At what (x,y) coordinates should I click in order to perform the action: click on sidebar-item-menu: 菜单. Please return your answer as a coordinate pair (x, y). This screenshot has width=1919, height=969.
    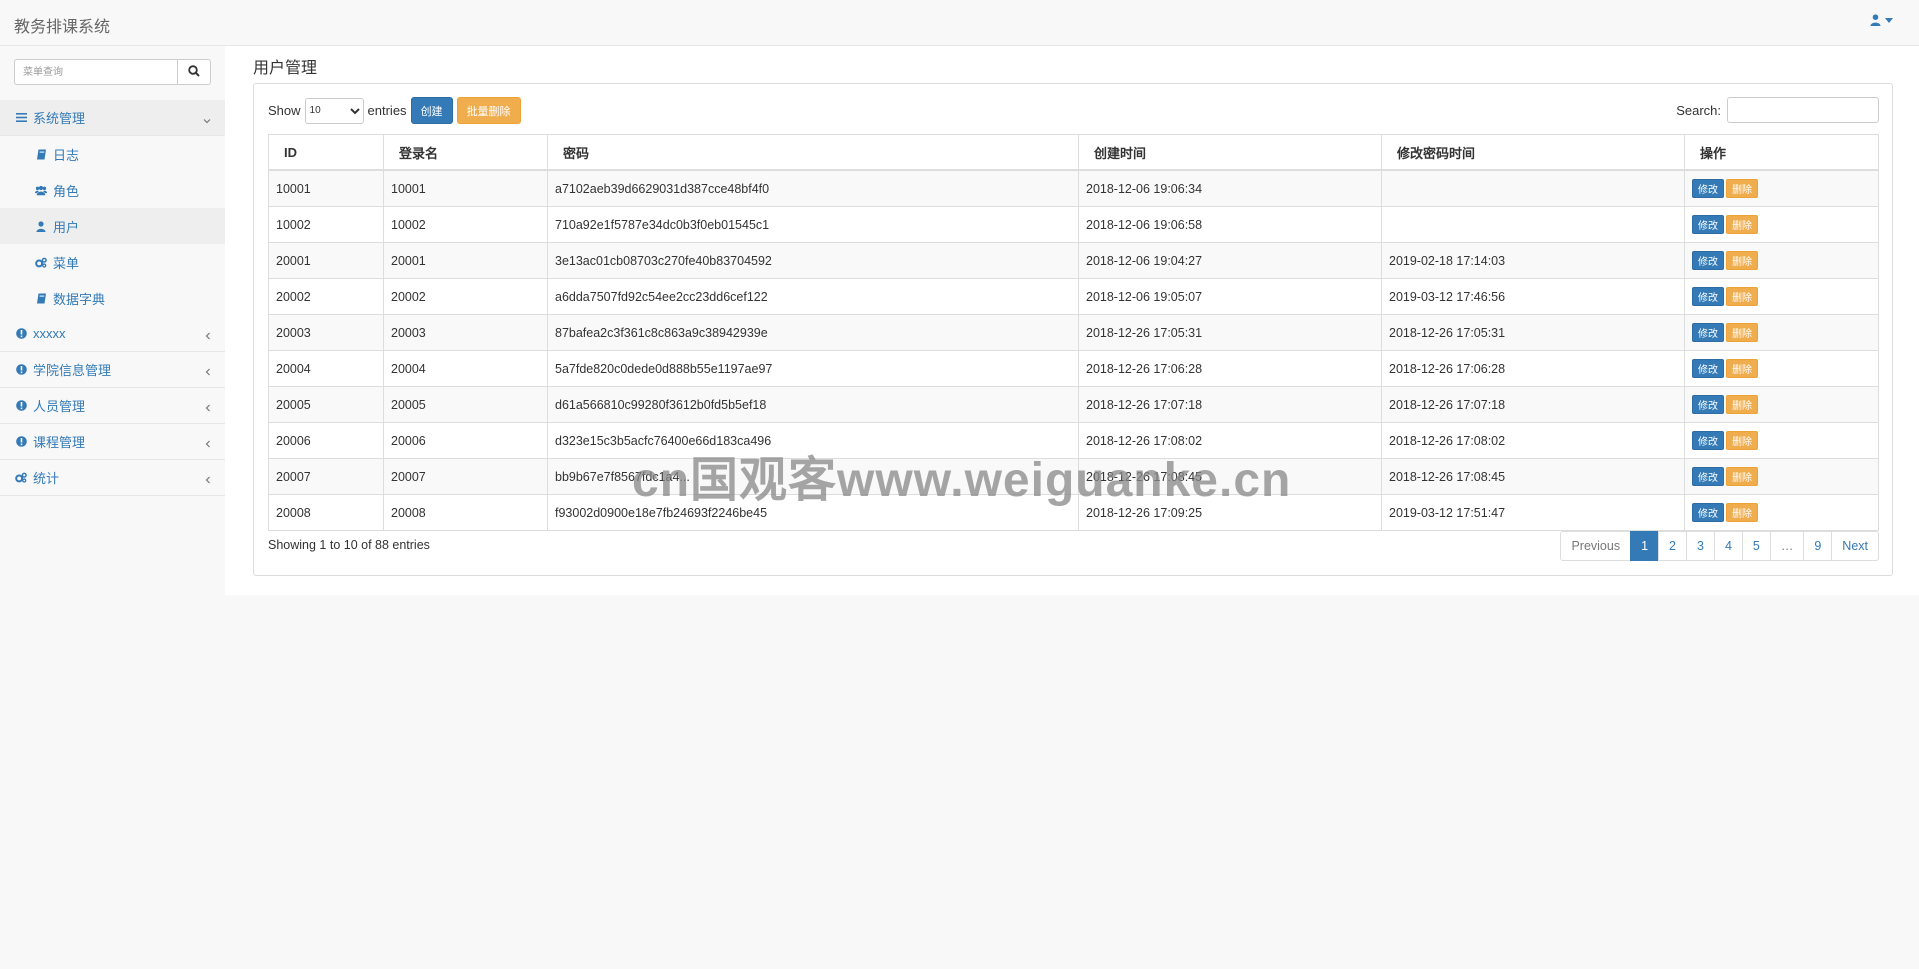
    Looking at the image, I should click on (112, 262).